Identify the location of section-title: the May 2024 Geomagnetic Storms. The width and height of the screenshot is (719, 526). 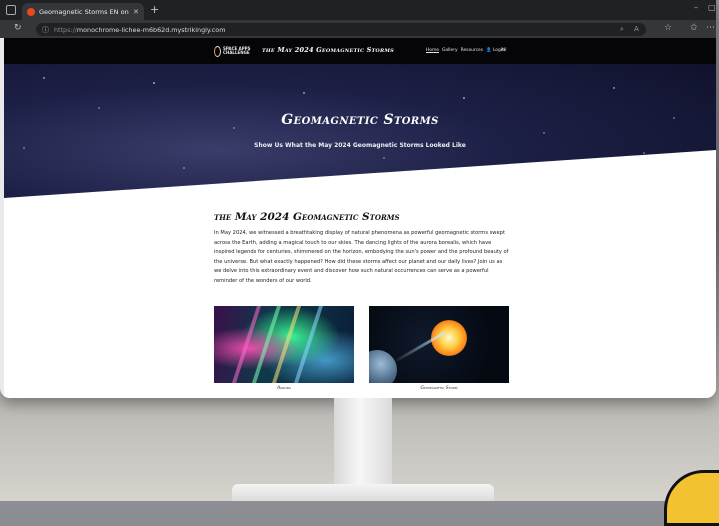
(307, 217).